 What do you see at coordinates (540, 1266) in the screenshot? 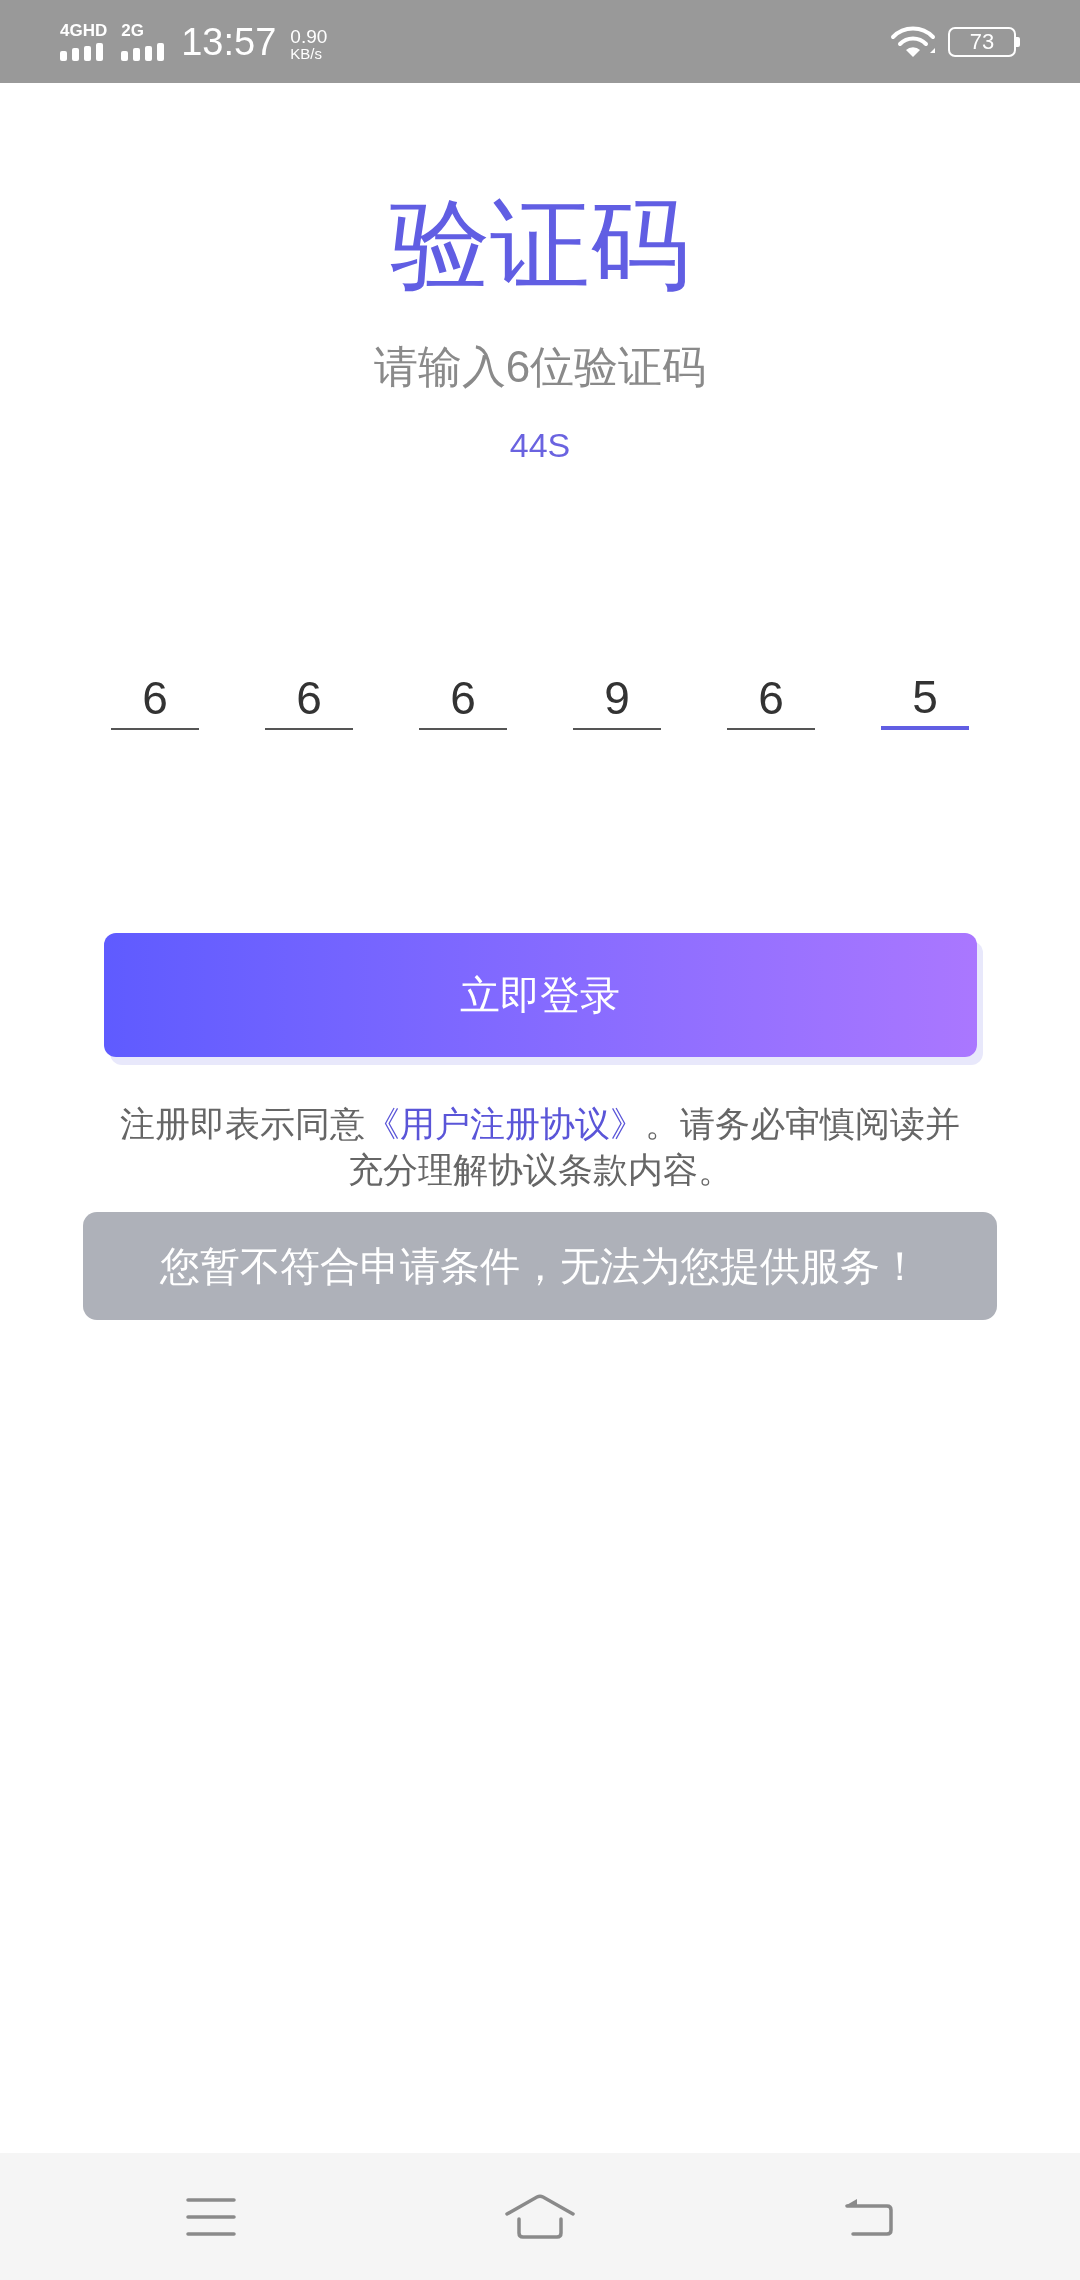
I see `toast-message: 您暂不符合申请条件，无法为您提供服务！` at bounding box center [540, 1266].